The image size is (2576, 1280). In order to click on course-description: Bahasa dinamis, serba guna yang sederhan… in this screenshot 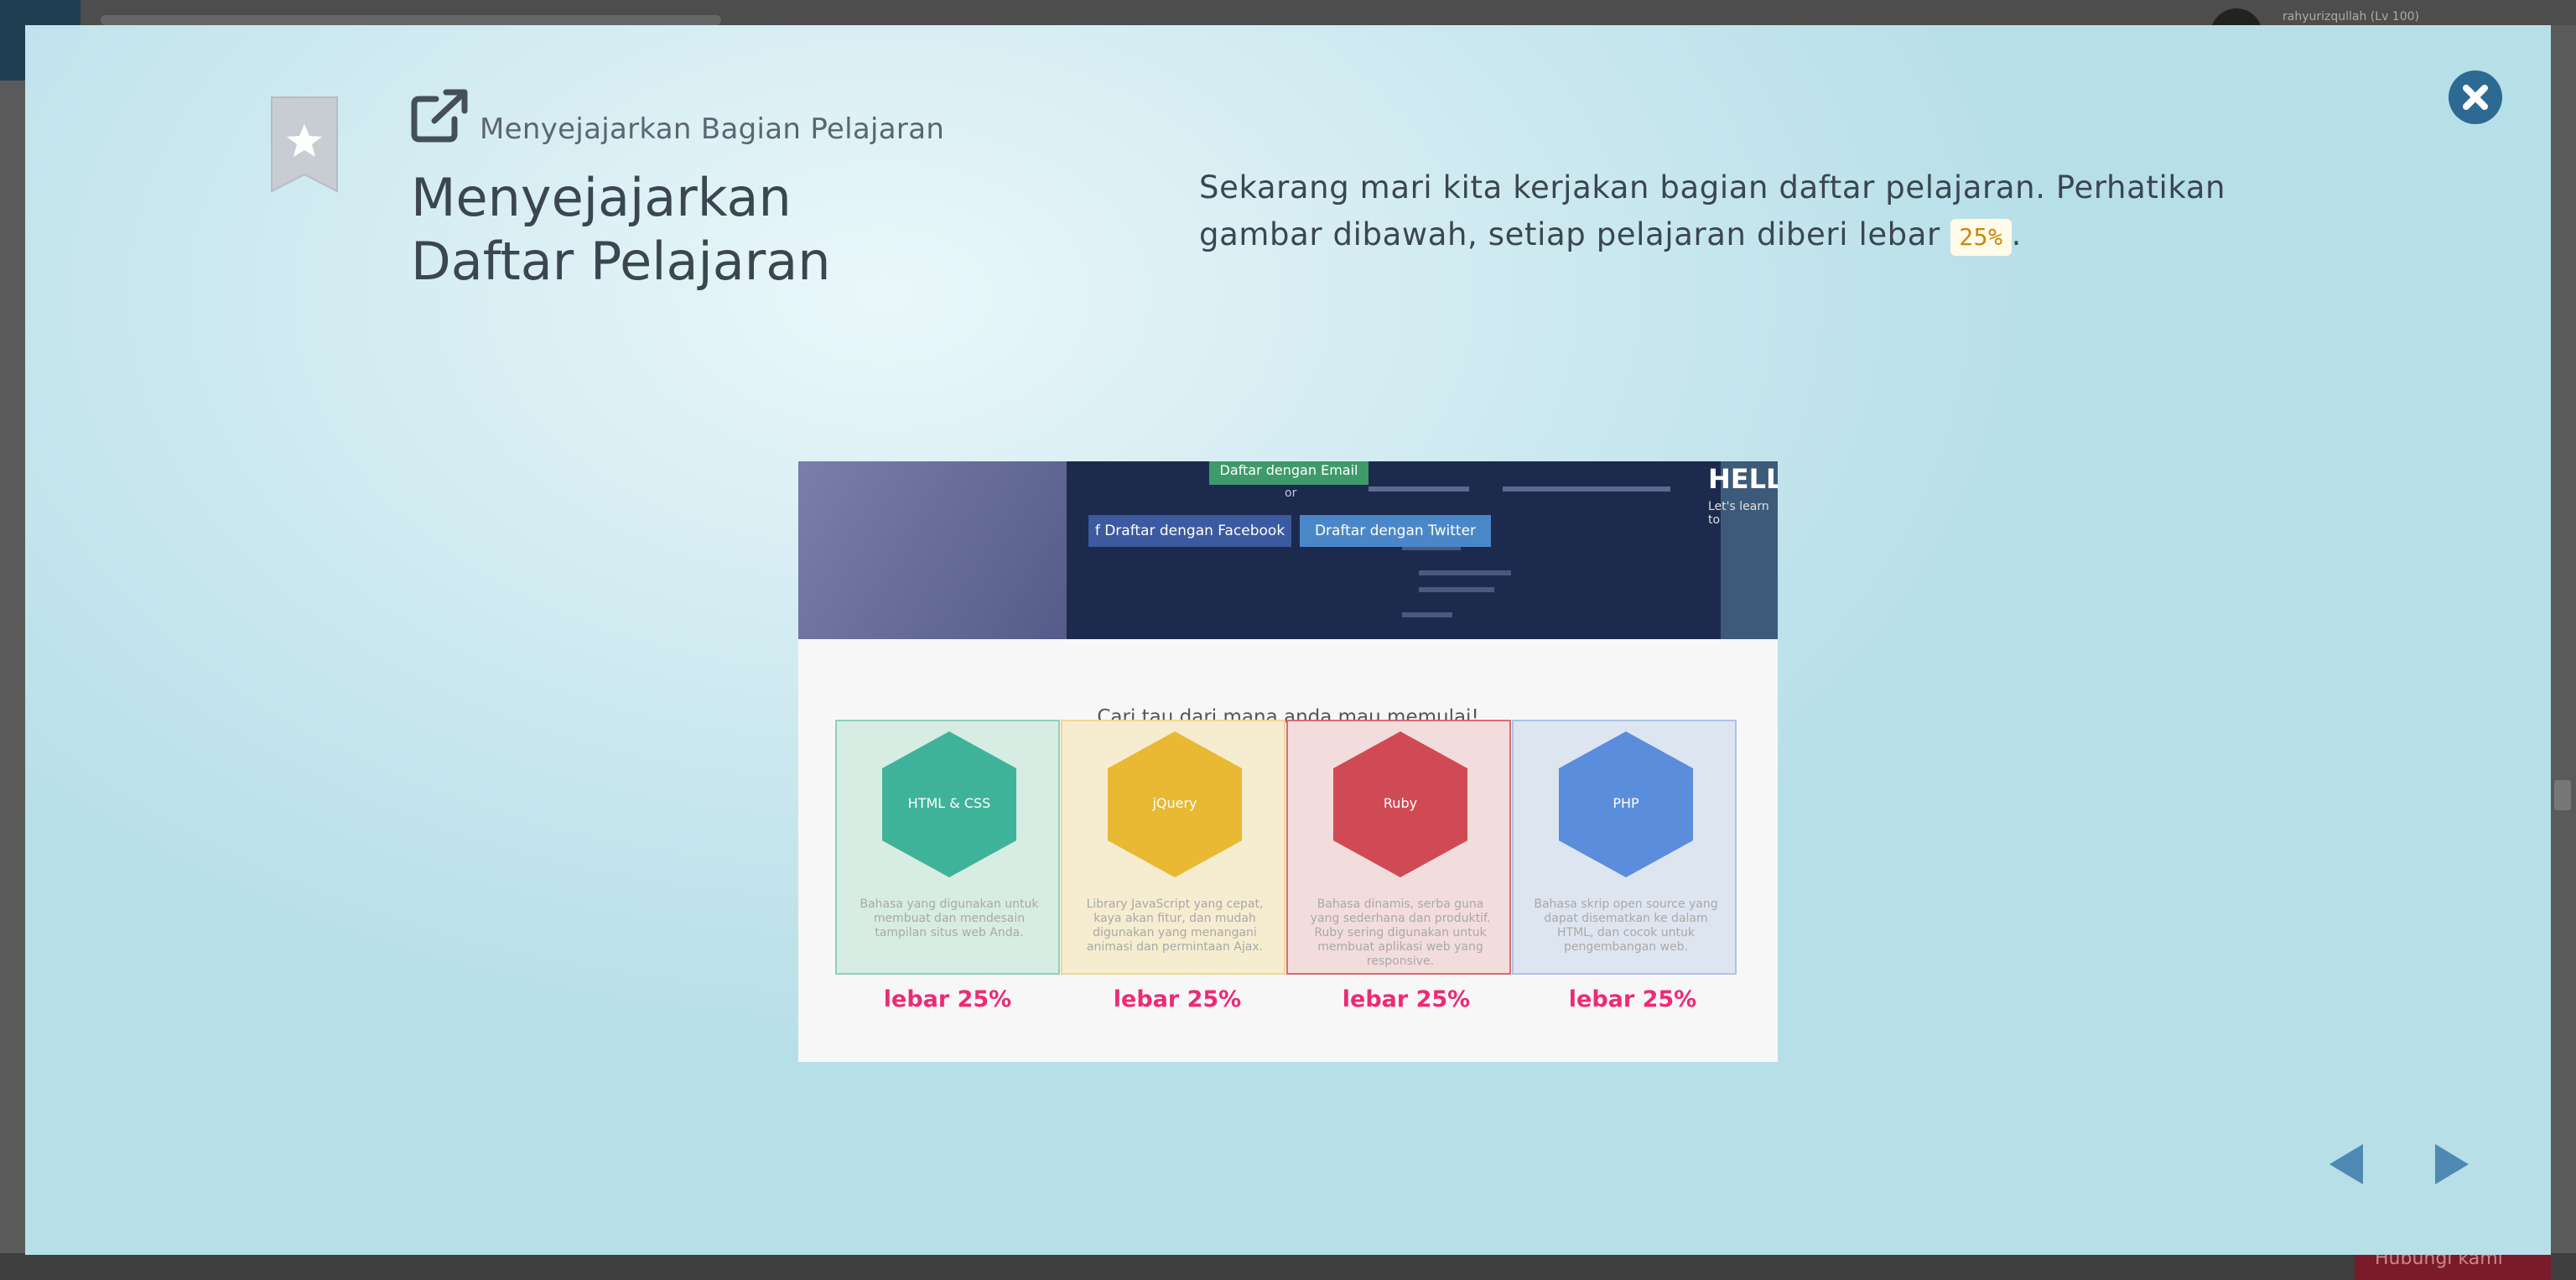, I will do `click(1400, 933)`.